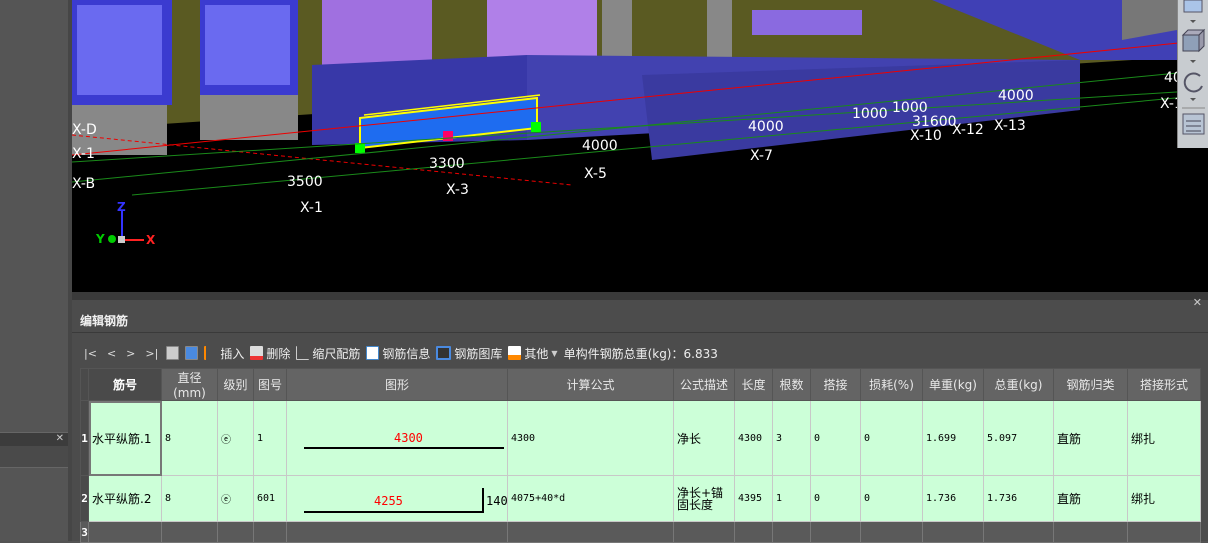  Describe the element at coordinates (704, 498) in the screenshot. I see `description-cell: 净长+锚固长度` at that location.